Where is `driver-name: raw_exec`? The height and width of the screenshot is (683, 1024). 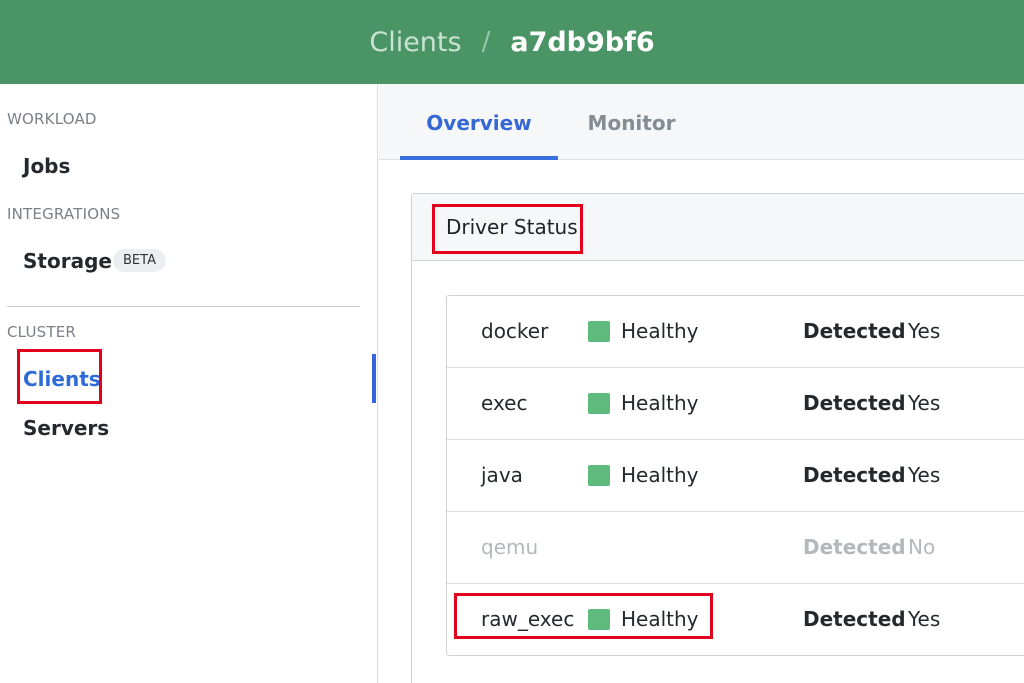
driver-name: raw_exec is located at coordinates (528, 619).